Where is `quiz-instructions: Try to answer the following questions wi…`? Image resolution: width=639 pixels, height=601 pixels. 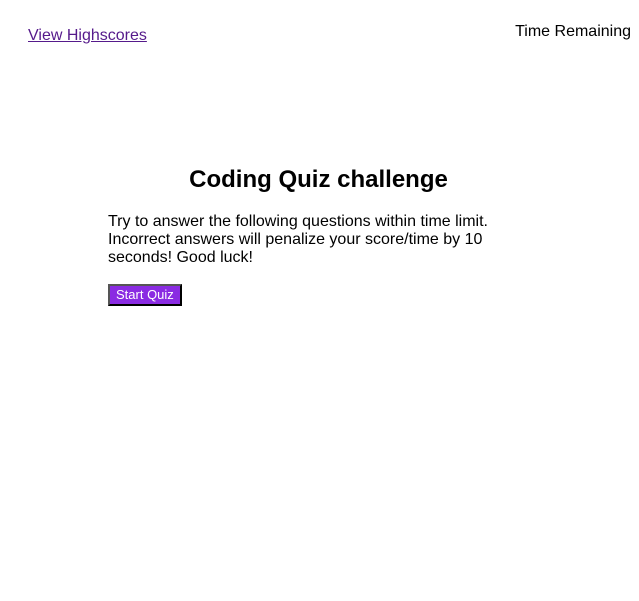 quiz-instructions: Try to answer the following questions wi… is located at coordinates (298, 239).